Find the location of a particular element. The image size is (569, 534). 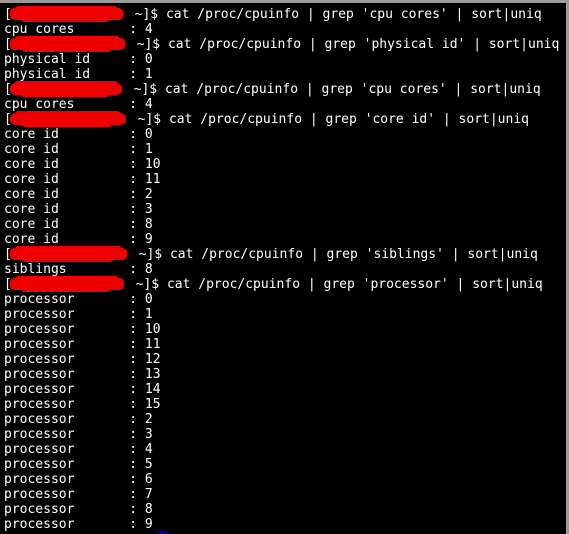

terminal-output-line: processor : 11 is located at coordinates (82, 344).